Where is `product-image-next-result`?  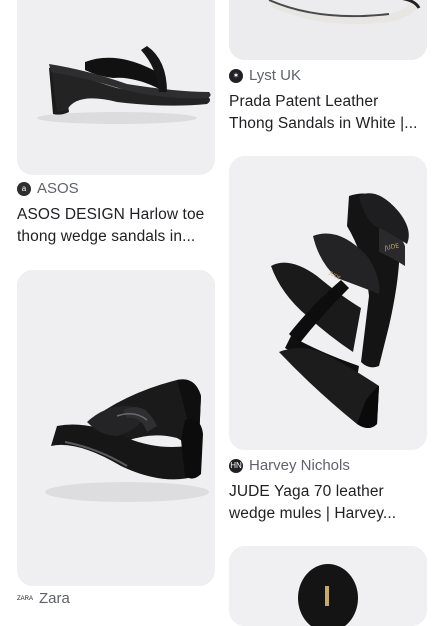
product-image-next-result is located at coordinates (328, 586).